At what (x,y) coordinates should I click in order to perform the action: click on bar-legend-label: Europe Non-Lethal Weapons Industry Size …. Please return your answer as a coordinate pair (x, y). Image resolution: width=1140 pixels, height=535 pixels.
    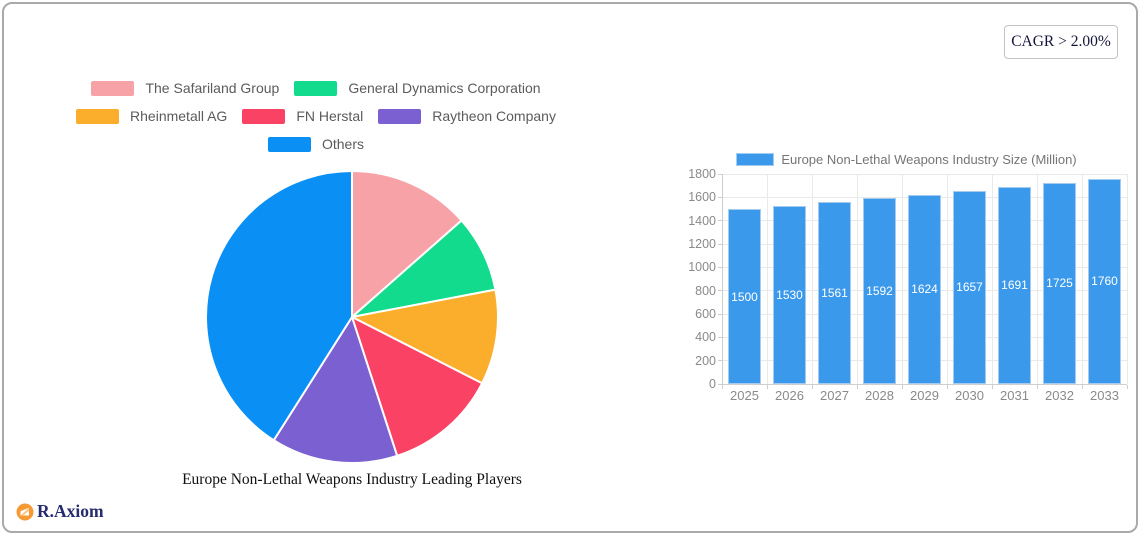
    Looking at the image, I should click on (929, 159).